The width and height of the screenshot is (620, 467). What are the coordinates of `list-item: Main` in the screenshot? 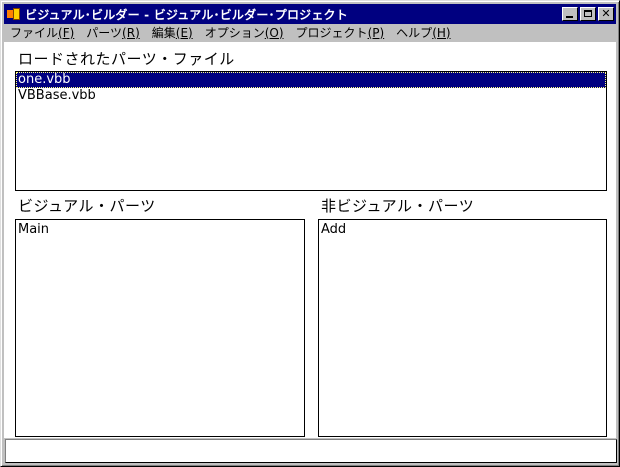 It's located at (160, 230).